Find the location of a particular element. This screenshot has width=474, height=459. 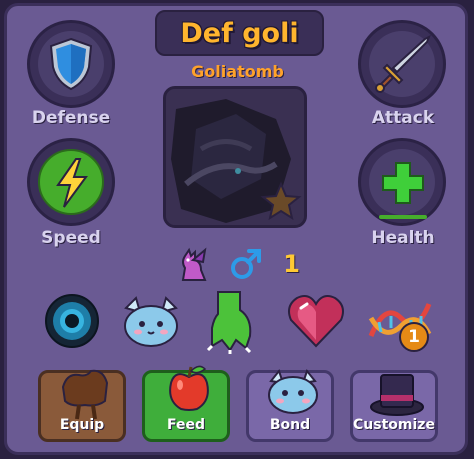

feed-button: Feed is located at coordinates (186, 403).